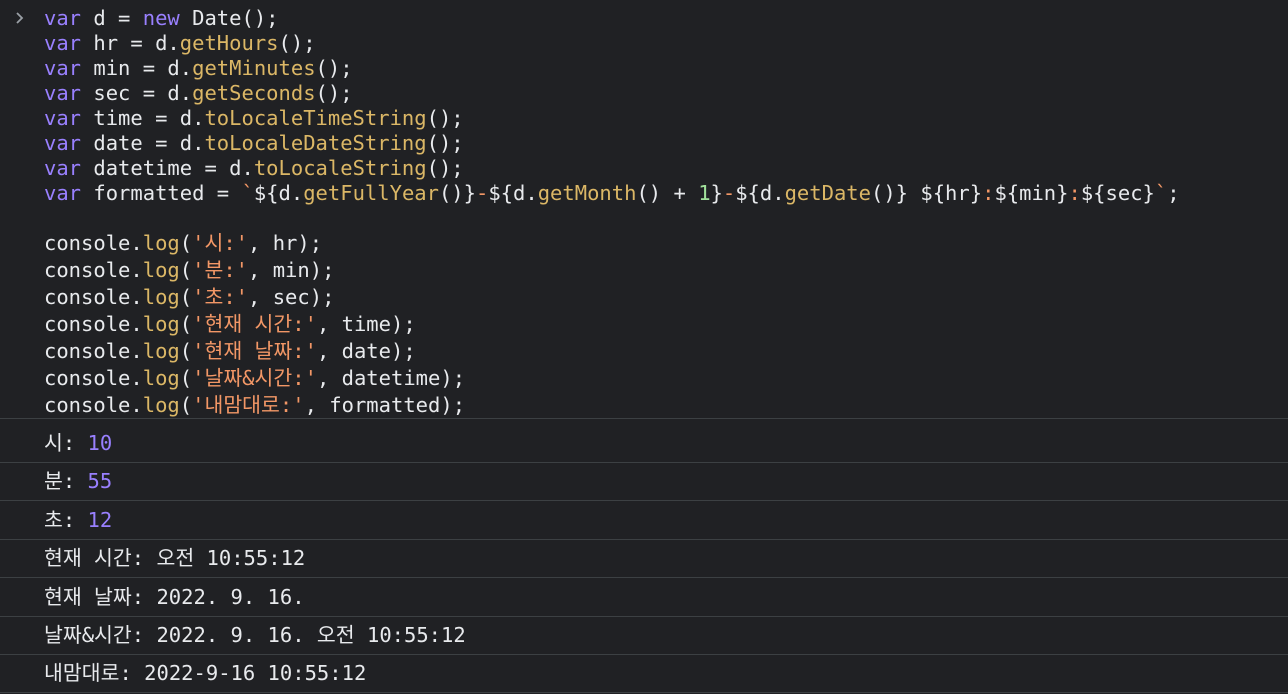 The width and height of the screenshot is (1288, 694). Describe the element at coordinates (229, 43) in the screenshot. I see `code-token: getHours` at that location.